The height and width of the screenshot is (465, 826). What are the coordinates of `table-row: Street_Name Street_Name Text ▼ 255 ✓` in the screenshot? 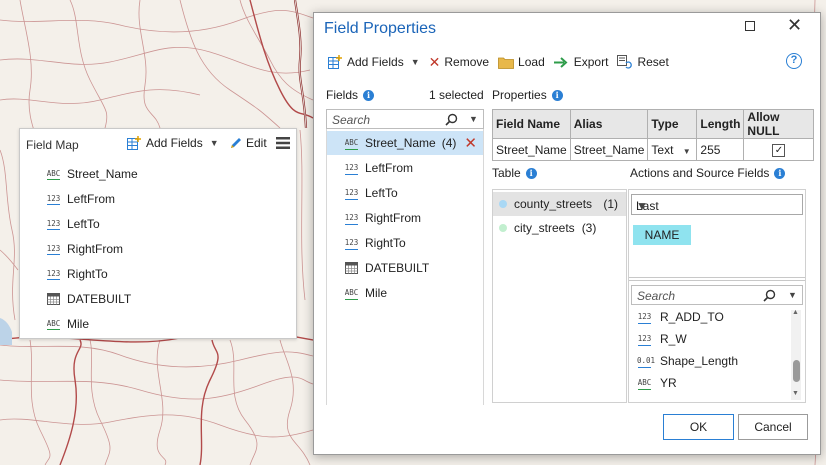 It's located at (653, 149).